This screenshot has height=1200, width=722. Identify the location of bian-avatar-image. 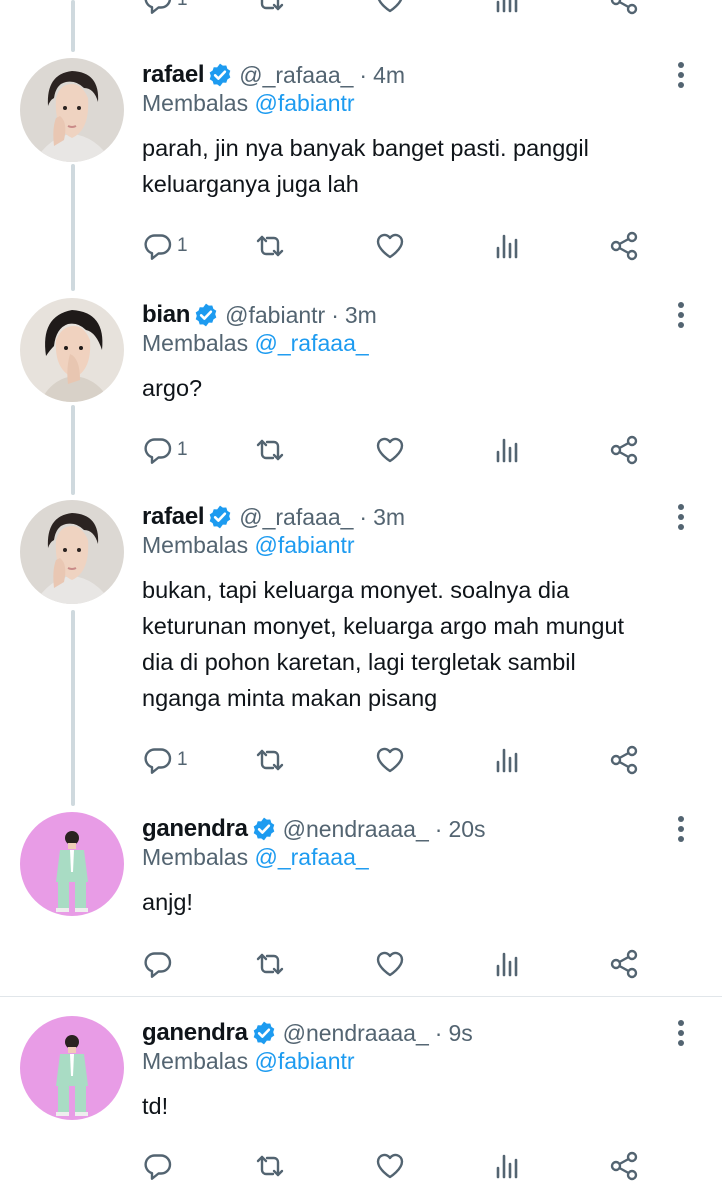
(72, 350).